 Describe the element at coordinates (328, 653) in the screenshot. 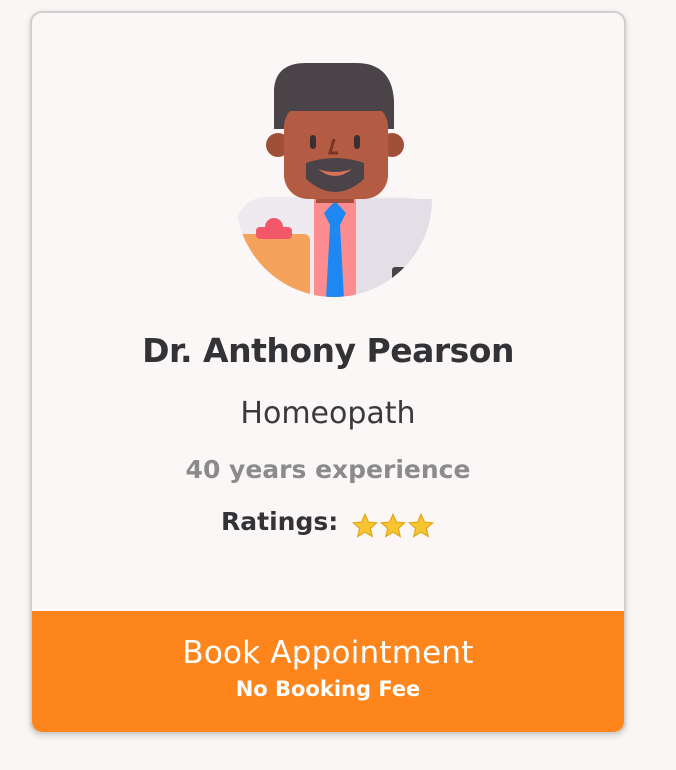

I see `book-appointment-label: Book Appointment` at that location.